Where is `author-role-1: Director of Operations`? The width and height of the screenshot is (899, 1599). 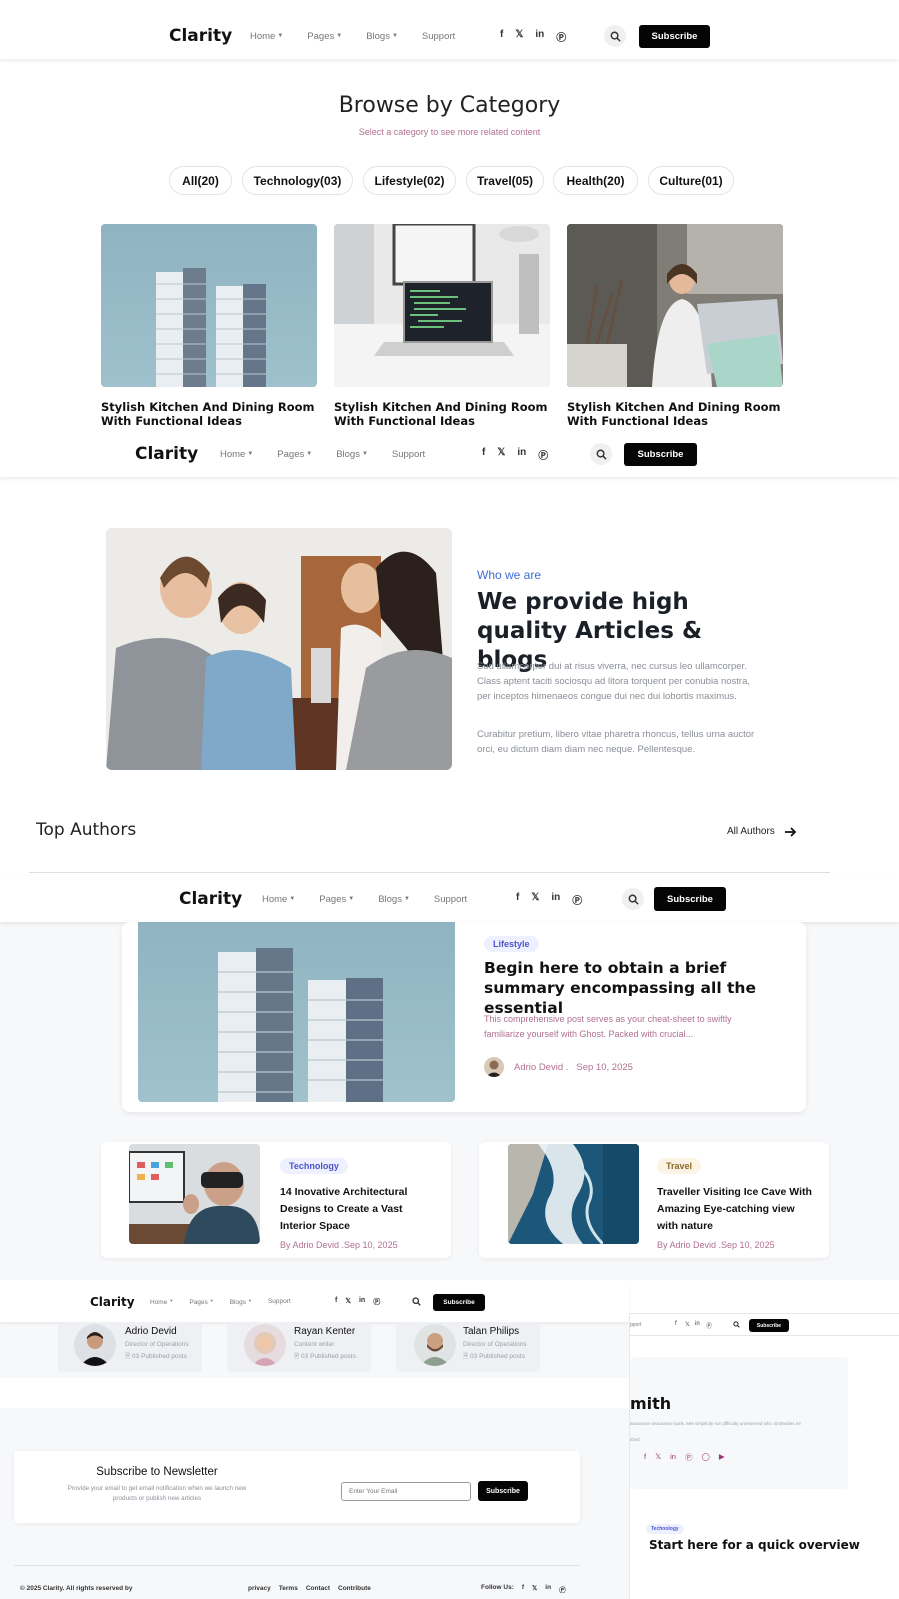
author-role-1: Director of Operations is located at coordinates (157, 1344).